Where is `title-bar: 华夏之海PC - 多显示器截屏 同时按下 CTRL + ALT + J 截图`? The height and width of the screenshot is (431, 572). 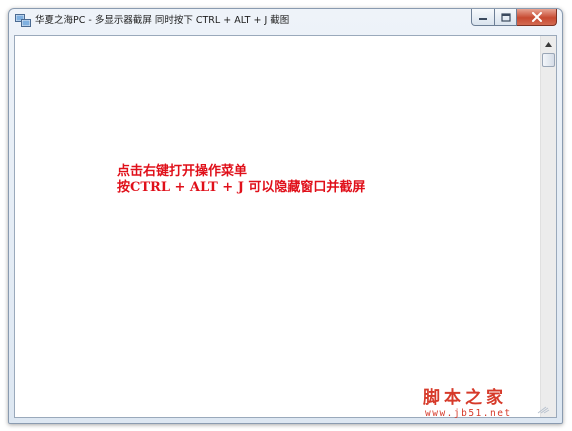 title-bar: 华夏之海PC - 多显示器截屏 同时按下 CTRL + ALT + J 截图 is located at coordinates (285, 22).